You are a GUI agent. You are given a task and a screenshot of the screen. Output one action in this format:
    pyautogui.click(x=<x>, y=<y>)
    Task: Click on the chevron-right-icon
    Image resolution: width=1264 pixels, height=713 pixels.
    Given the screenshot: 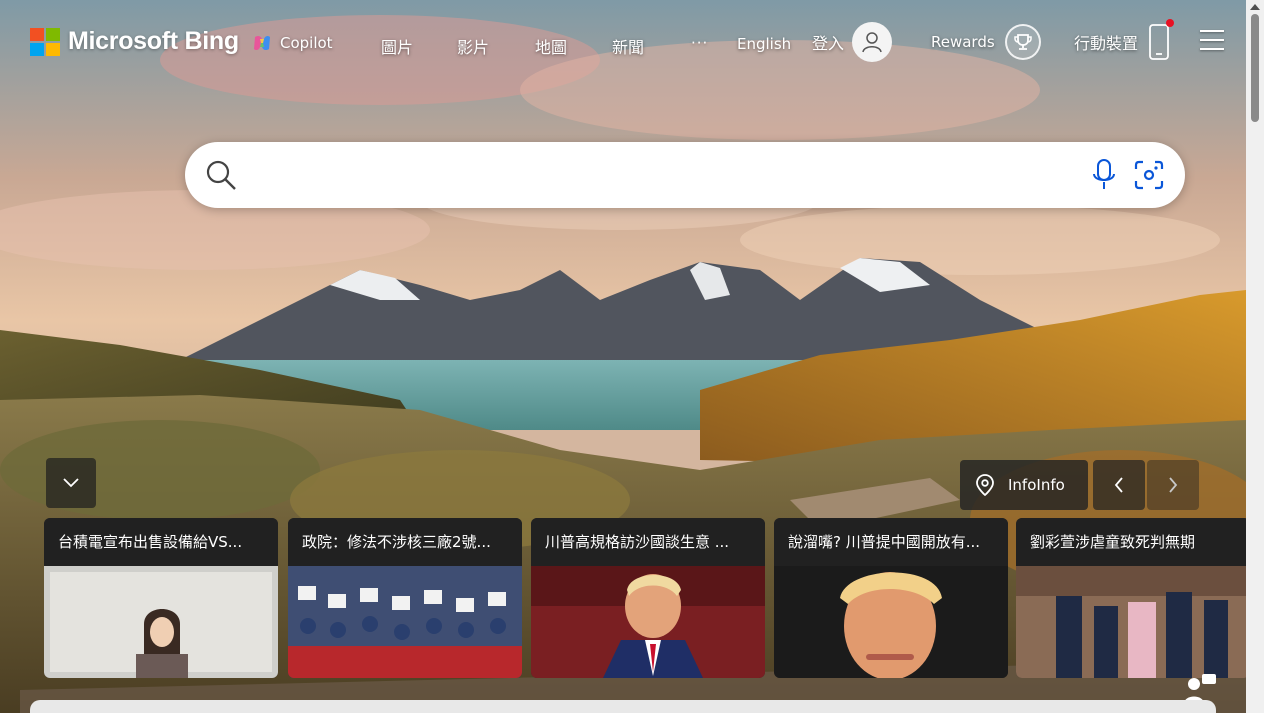 What is the action you would take?
    pyautogui.click(x=1173, y=485)
    